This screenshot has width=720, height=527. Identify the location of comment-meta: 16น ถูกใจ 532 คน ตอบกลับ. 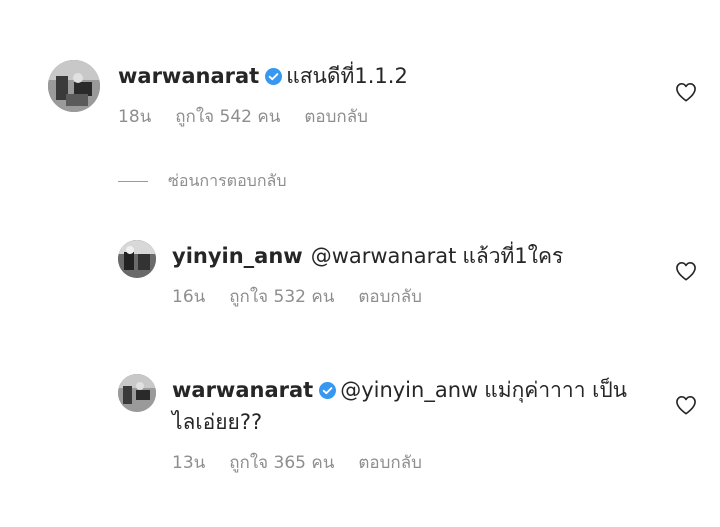
(309, 297).